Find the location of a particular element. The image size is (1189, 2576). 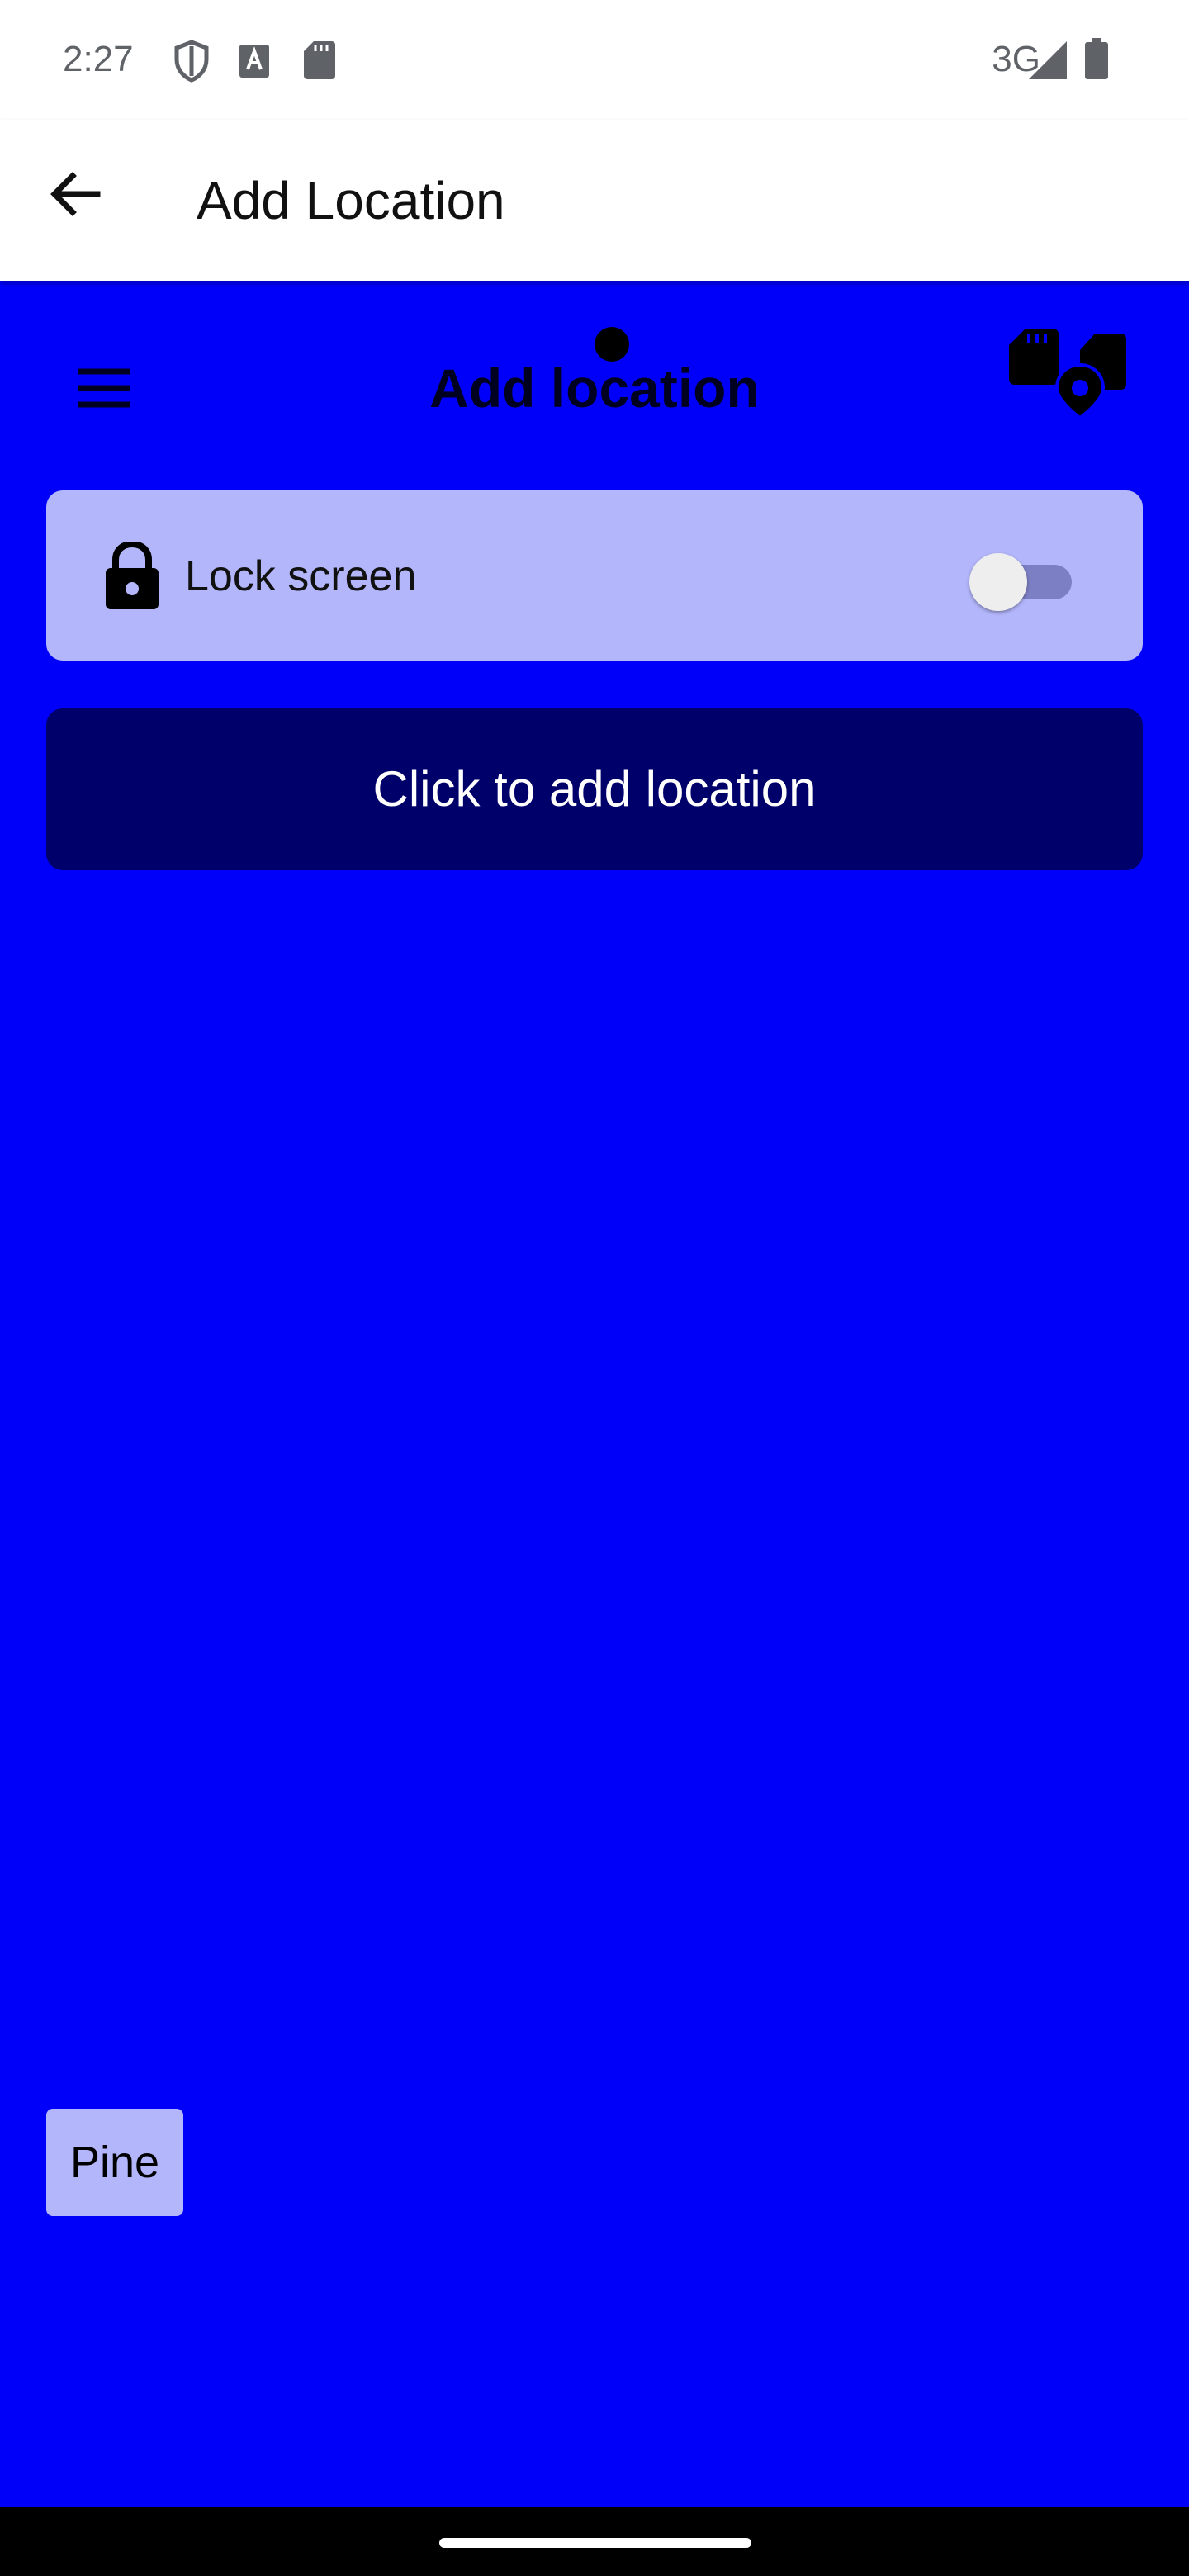

lock-icon is located at coordinates (132, 575).